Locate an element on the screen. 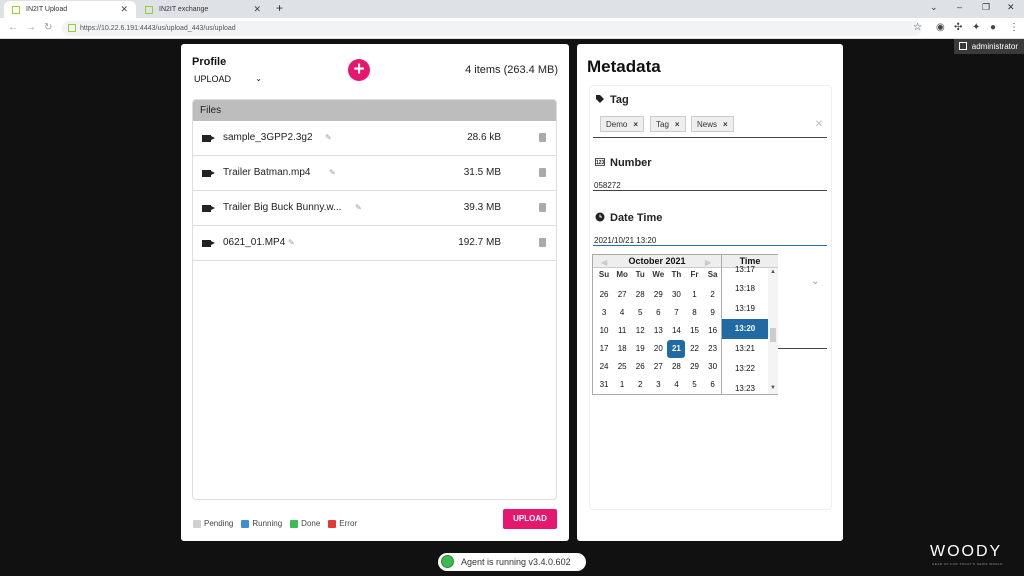 The height and width of the screenshot is (576, 1024). time-option: 13:18 is located at coordinates (745, 289).